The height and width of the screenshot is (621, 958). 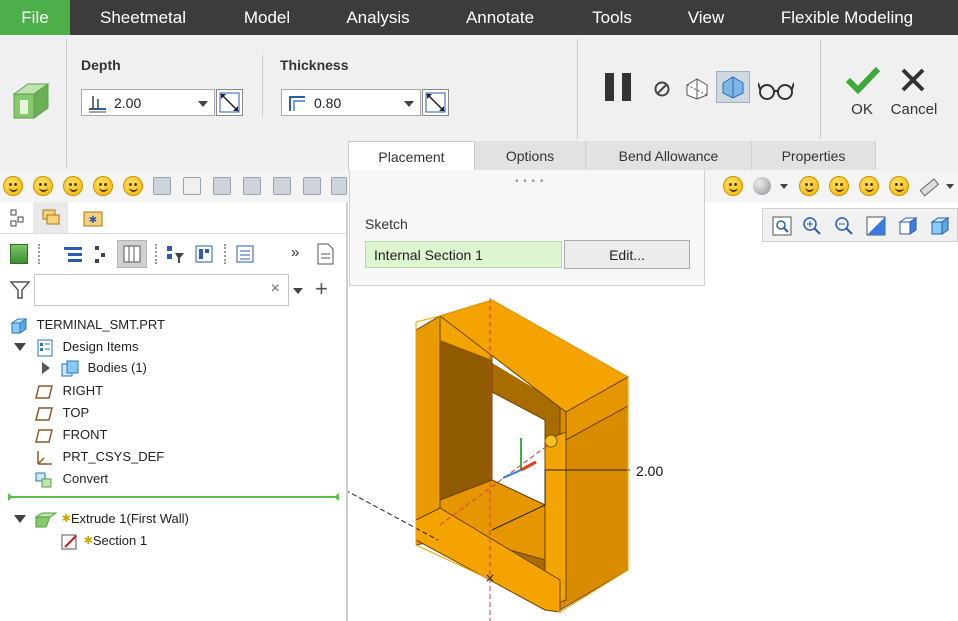 I want to click on pause-icon, so click(x=619, y=87).